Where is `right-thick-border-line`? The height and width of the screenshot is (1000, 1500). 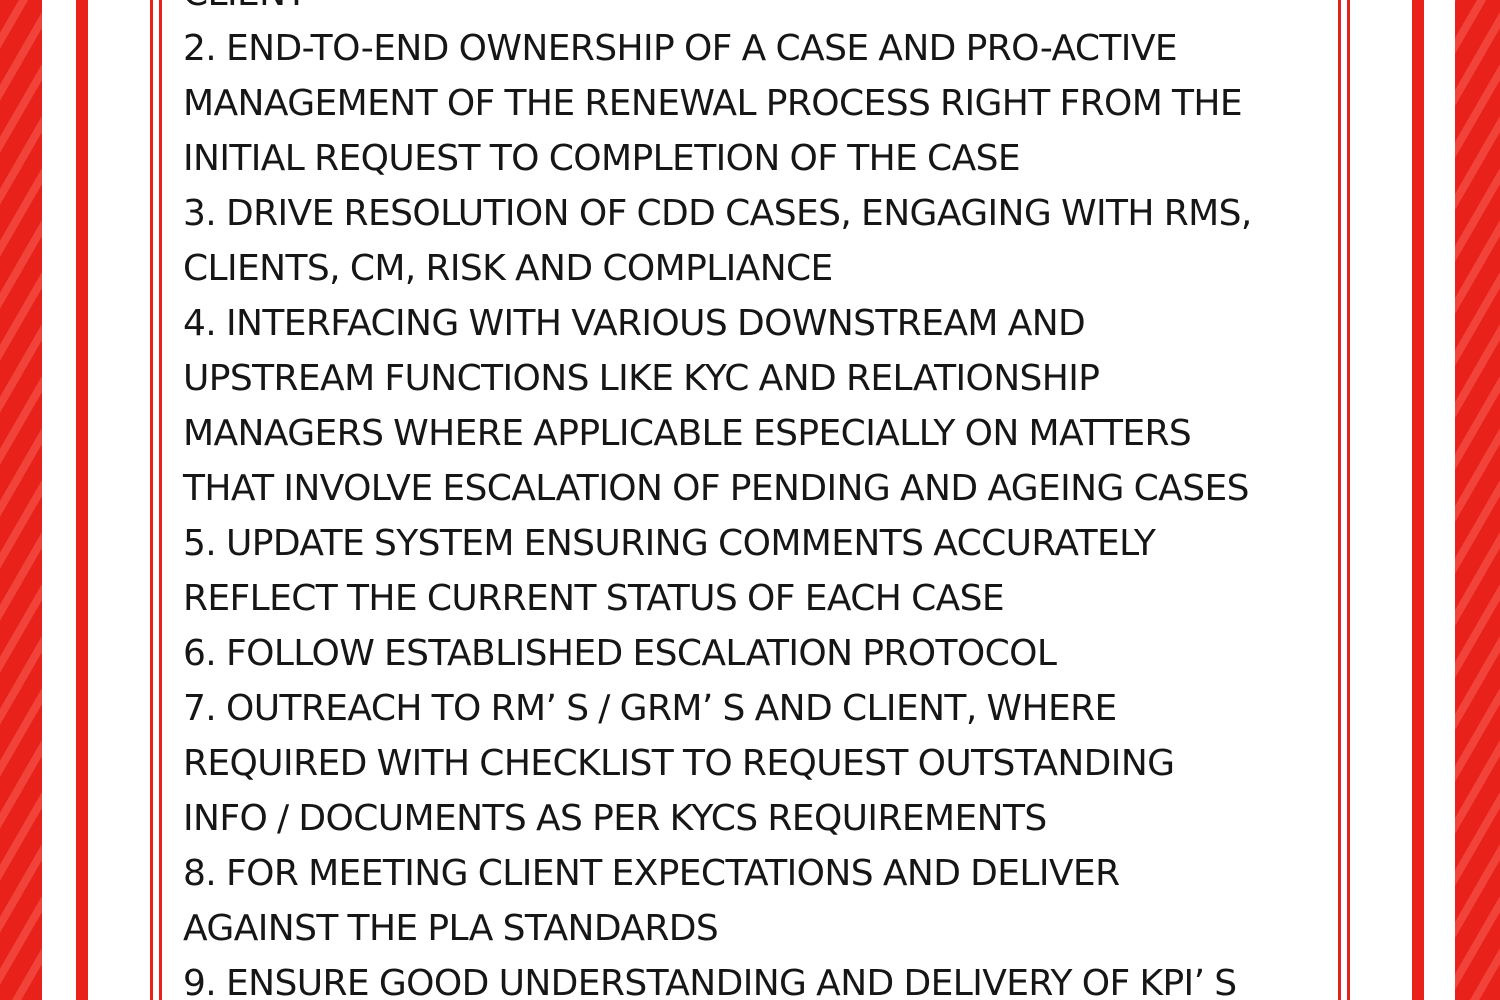
right-thick-border-line is located at coordinates (1418, 500).